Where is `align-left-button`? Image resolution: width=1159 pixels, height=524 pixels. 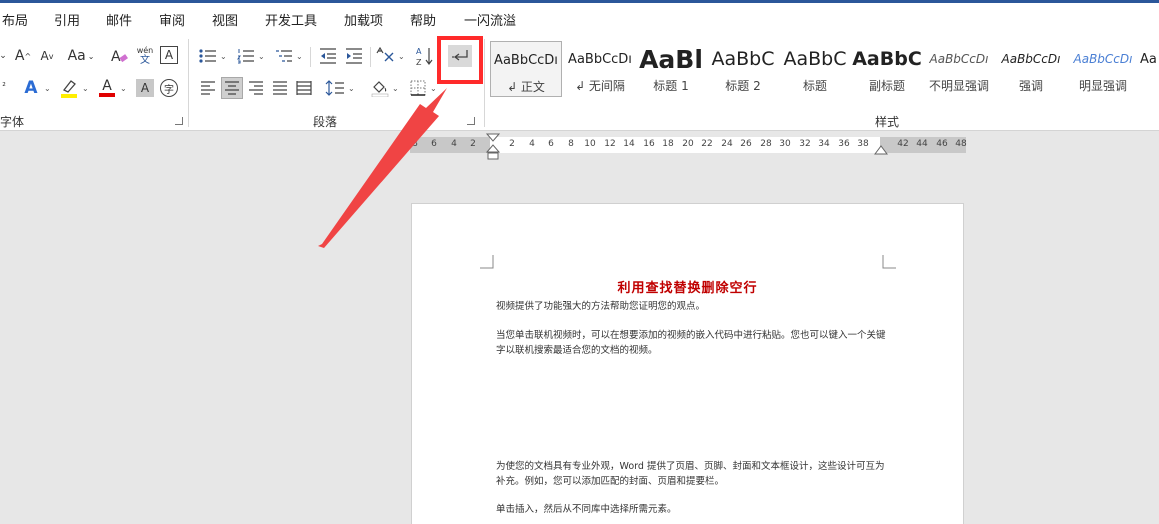 align-left-button is located at coordinates (208, 88).